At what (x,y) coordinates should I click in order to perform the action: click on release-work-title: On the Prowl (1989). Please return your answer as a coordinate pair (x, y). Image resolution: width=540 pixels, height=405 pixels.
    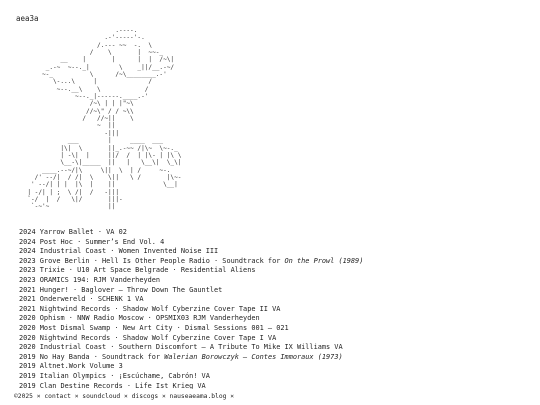
    Looking at the image, I should click on (324, 260).